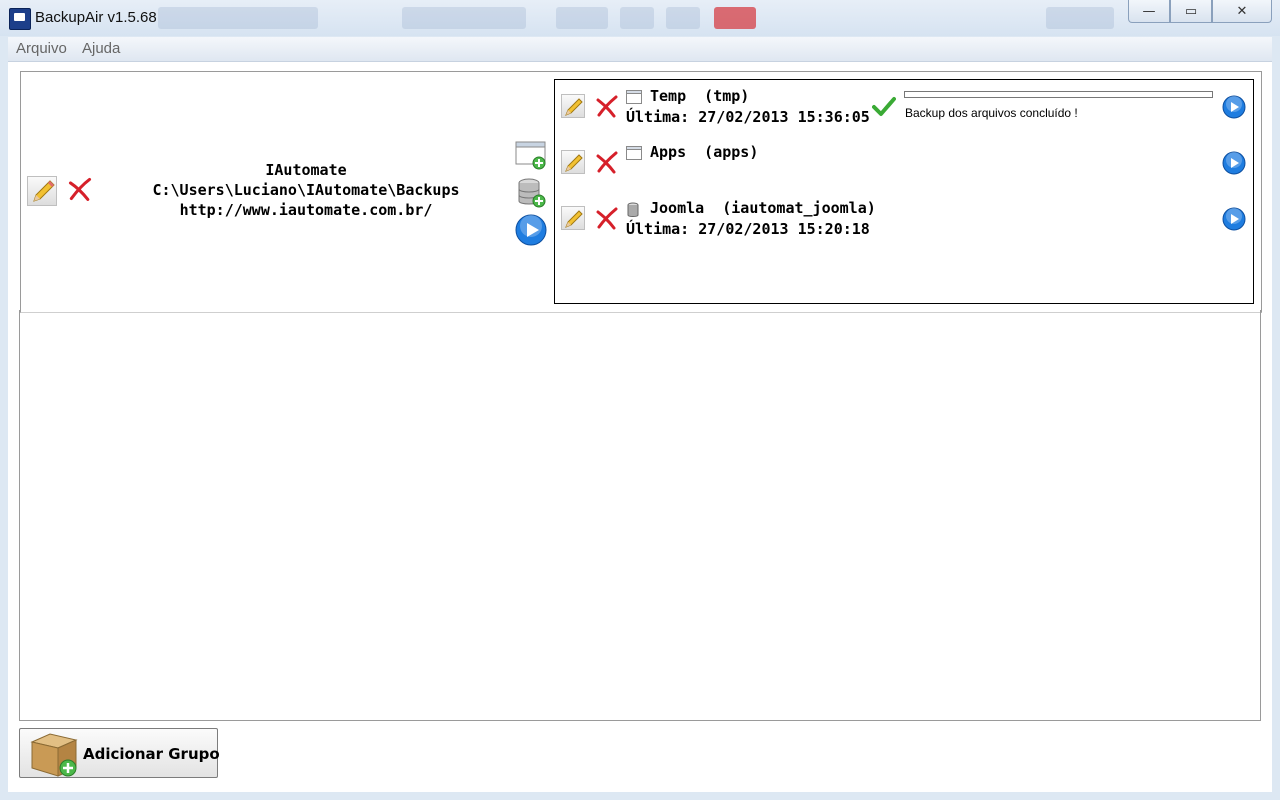 The image size is (1280, 800). I want to click on close-button: ✕, so click(1242, 11).